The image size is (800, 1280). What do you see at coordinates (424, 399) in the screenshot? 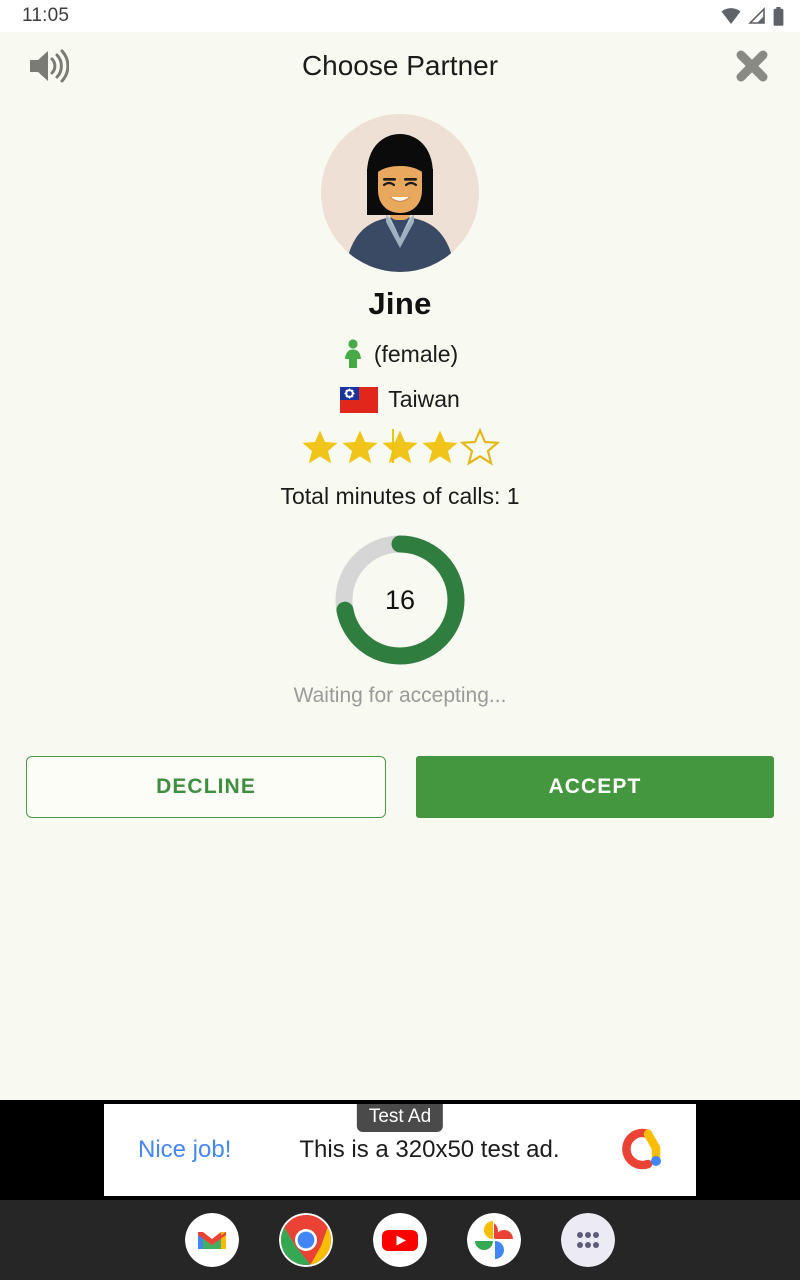
I see `country-label: Taiwan` at bounding box center [424, 399].